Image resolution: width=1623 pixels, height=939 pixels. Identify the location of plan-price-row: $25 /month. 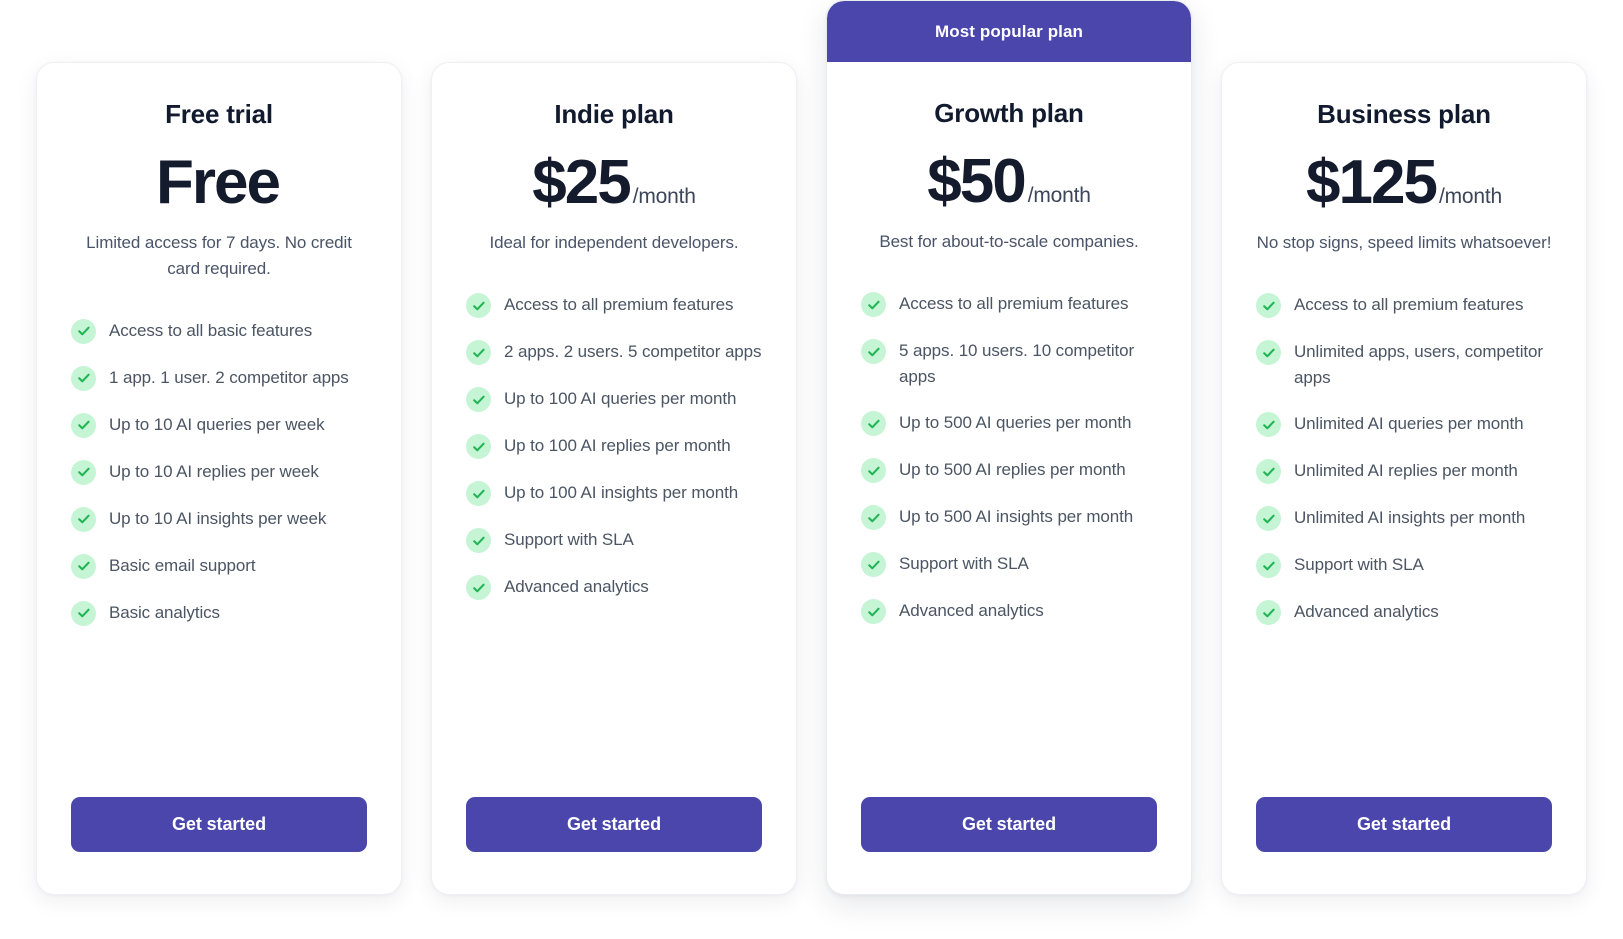
(614, 183).